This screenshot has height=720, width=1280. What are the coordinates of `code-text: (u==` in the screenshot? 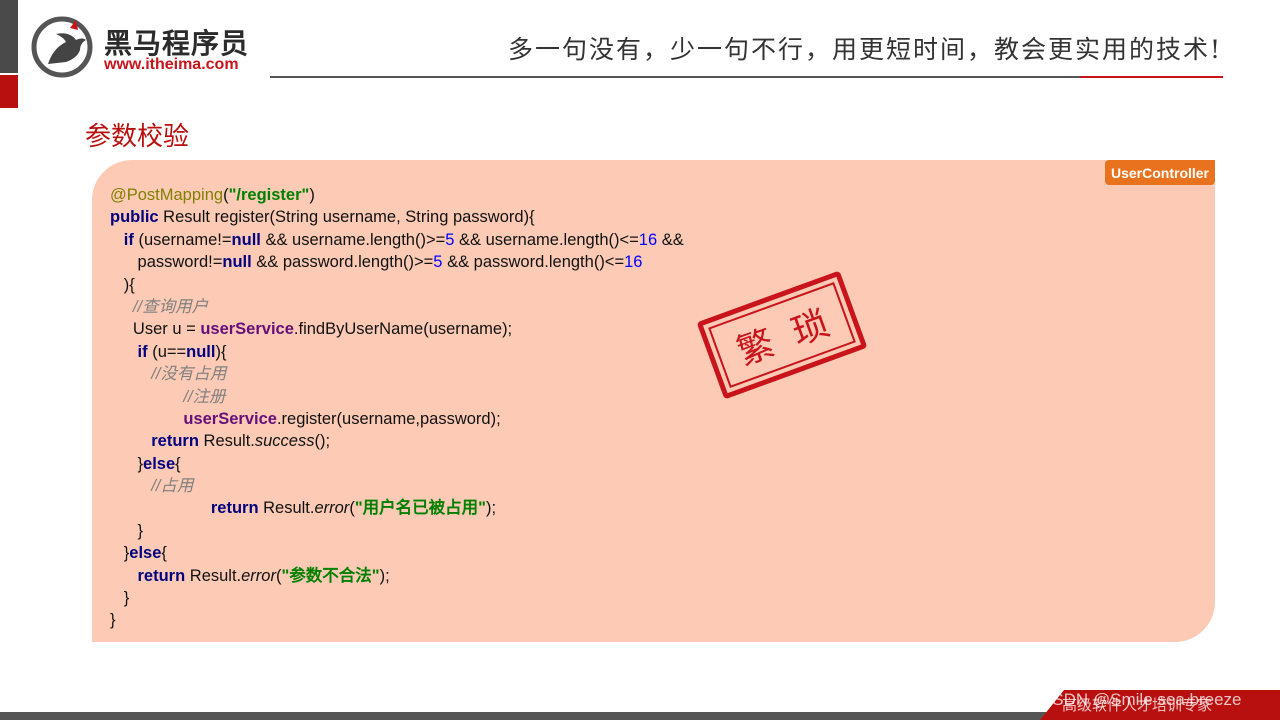 It's located at (167, 351).